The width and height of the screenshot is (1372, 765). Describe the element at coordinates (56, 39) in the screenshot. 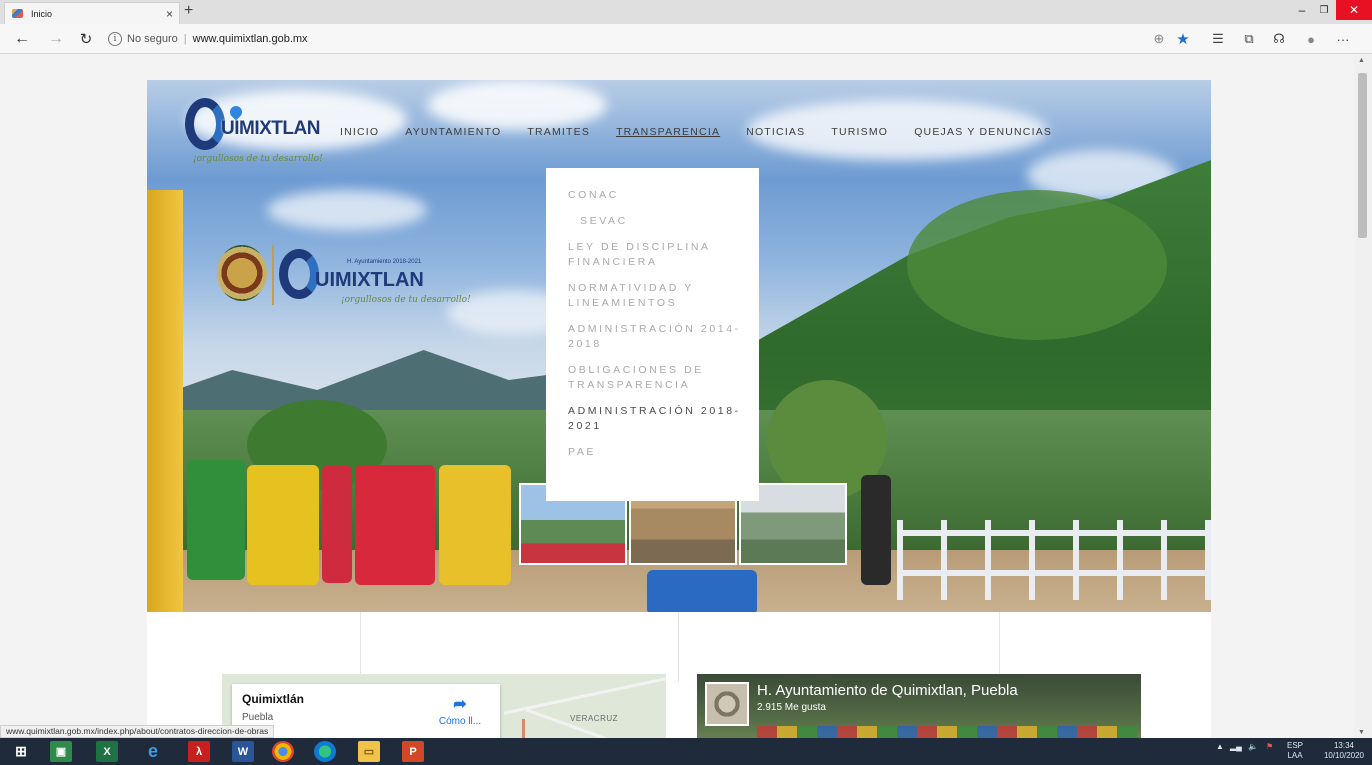

I see `forward-arrow-icon: →` at that location.